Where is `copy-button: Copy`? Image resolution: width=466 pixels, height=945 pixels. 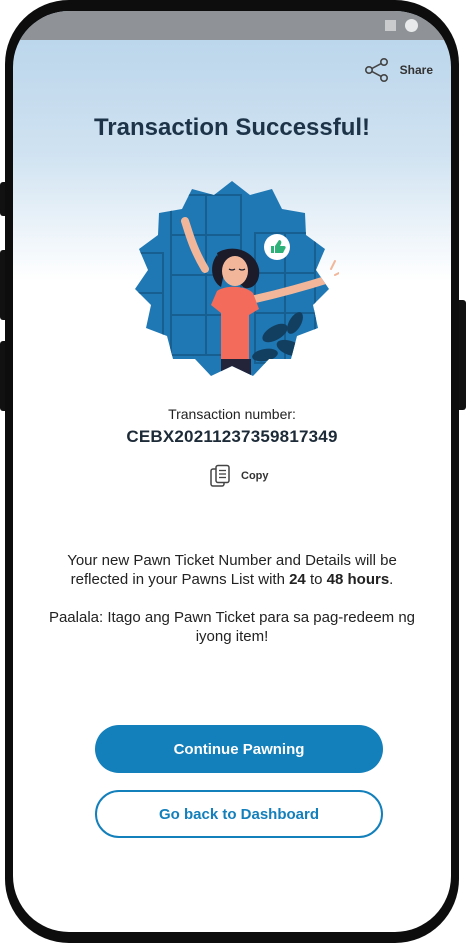
copy-button: Copy is located at coordinates (239, 476).